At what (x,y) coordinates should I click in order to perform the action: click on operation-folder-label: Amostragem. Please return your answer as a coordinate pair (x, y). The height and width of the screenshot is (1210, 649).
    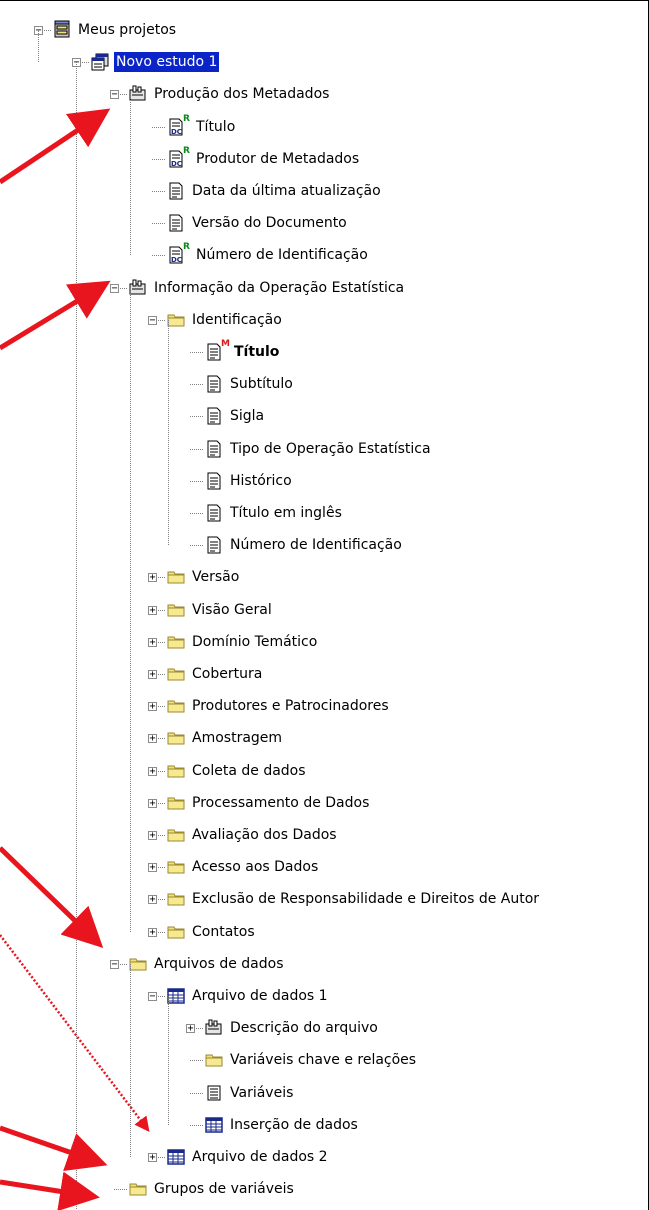
    Looking at the image, I should click on (237, 738).